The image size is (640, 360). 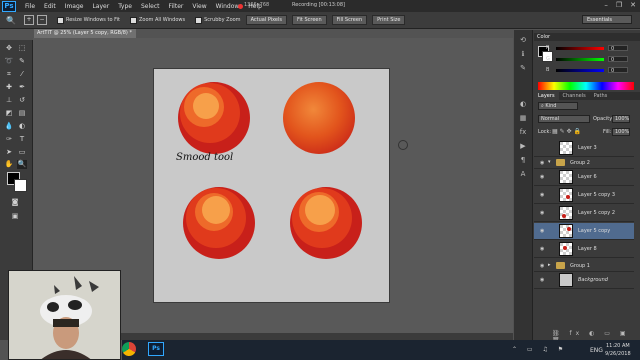 I want to click on handwritten-annotation: Smood tool, so click(x=205, y=157).